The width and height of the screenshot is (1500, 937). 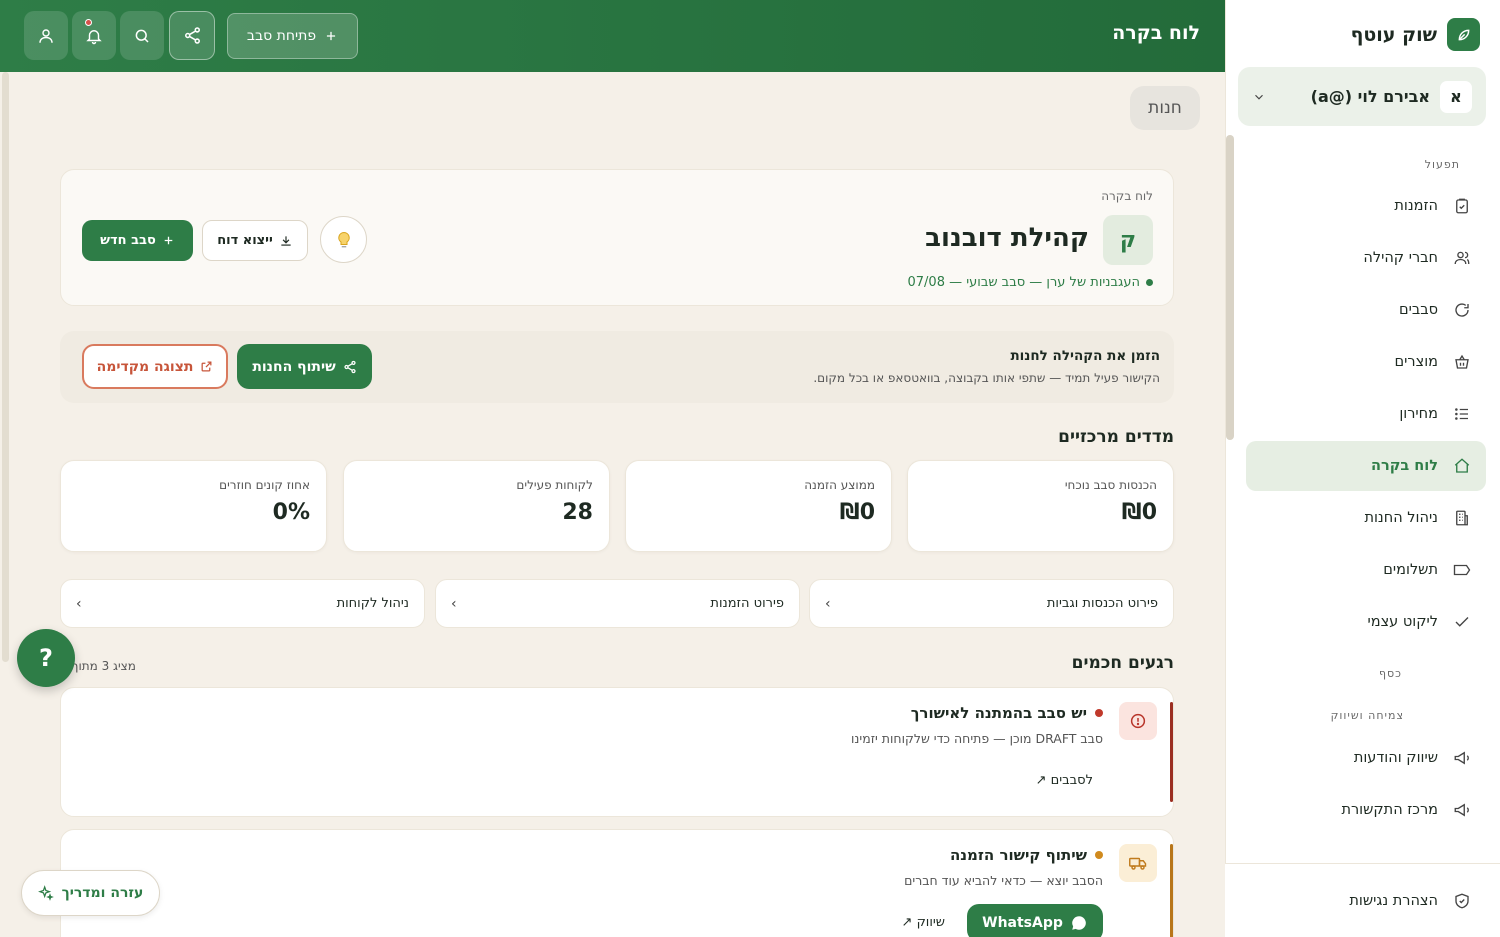 I want to click on help-guide-label: עזרה ומדריך, so click(x=102, y=893).